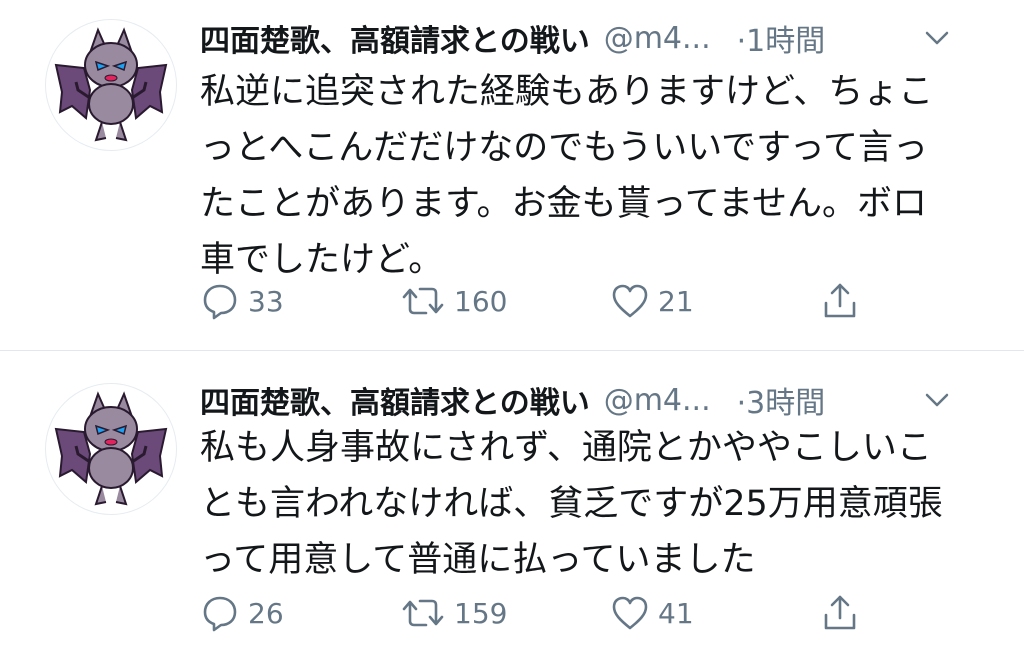 The height and width of the screenshot is (661, 1024). Describe the element at coordinates (481, 613) in the screenshot. I see `retweet-count: 159` at that location.